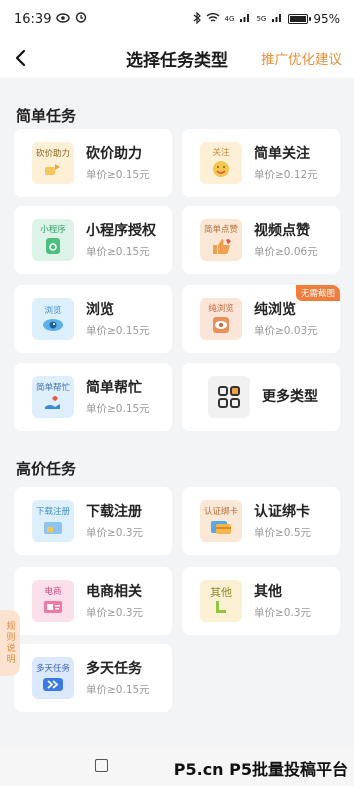  Describe the element at coordinates (53, 521) in the screenshot. I see `download-register-icon: 下载注册` at that location.